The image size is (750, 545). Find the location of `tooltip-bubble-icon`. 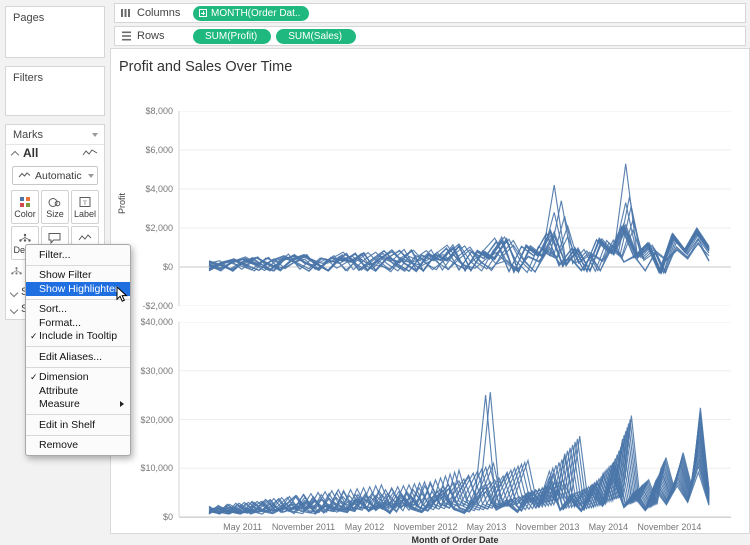

tooltip-bubble-icon is located at coordinates (54, 238).